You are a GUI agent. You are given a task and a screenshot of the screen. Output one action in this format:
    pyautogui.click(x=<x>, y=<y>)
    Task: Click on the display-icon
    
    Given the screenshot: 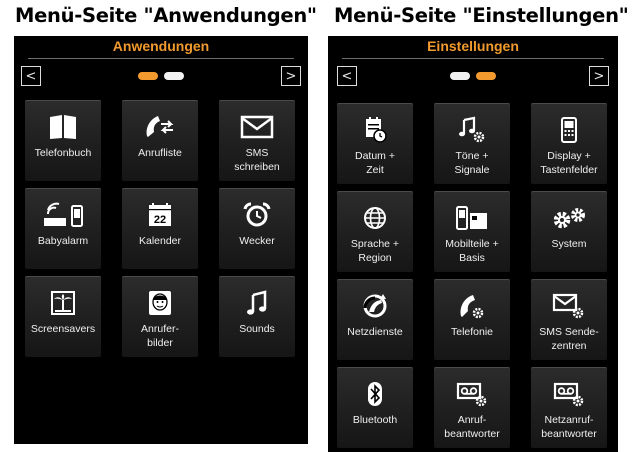 What is the action you would take?
    pyautogui.click(x=569, y=130)
    